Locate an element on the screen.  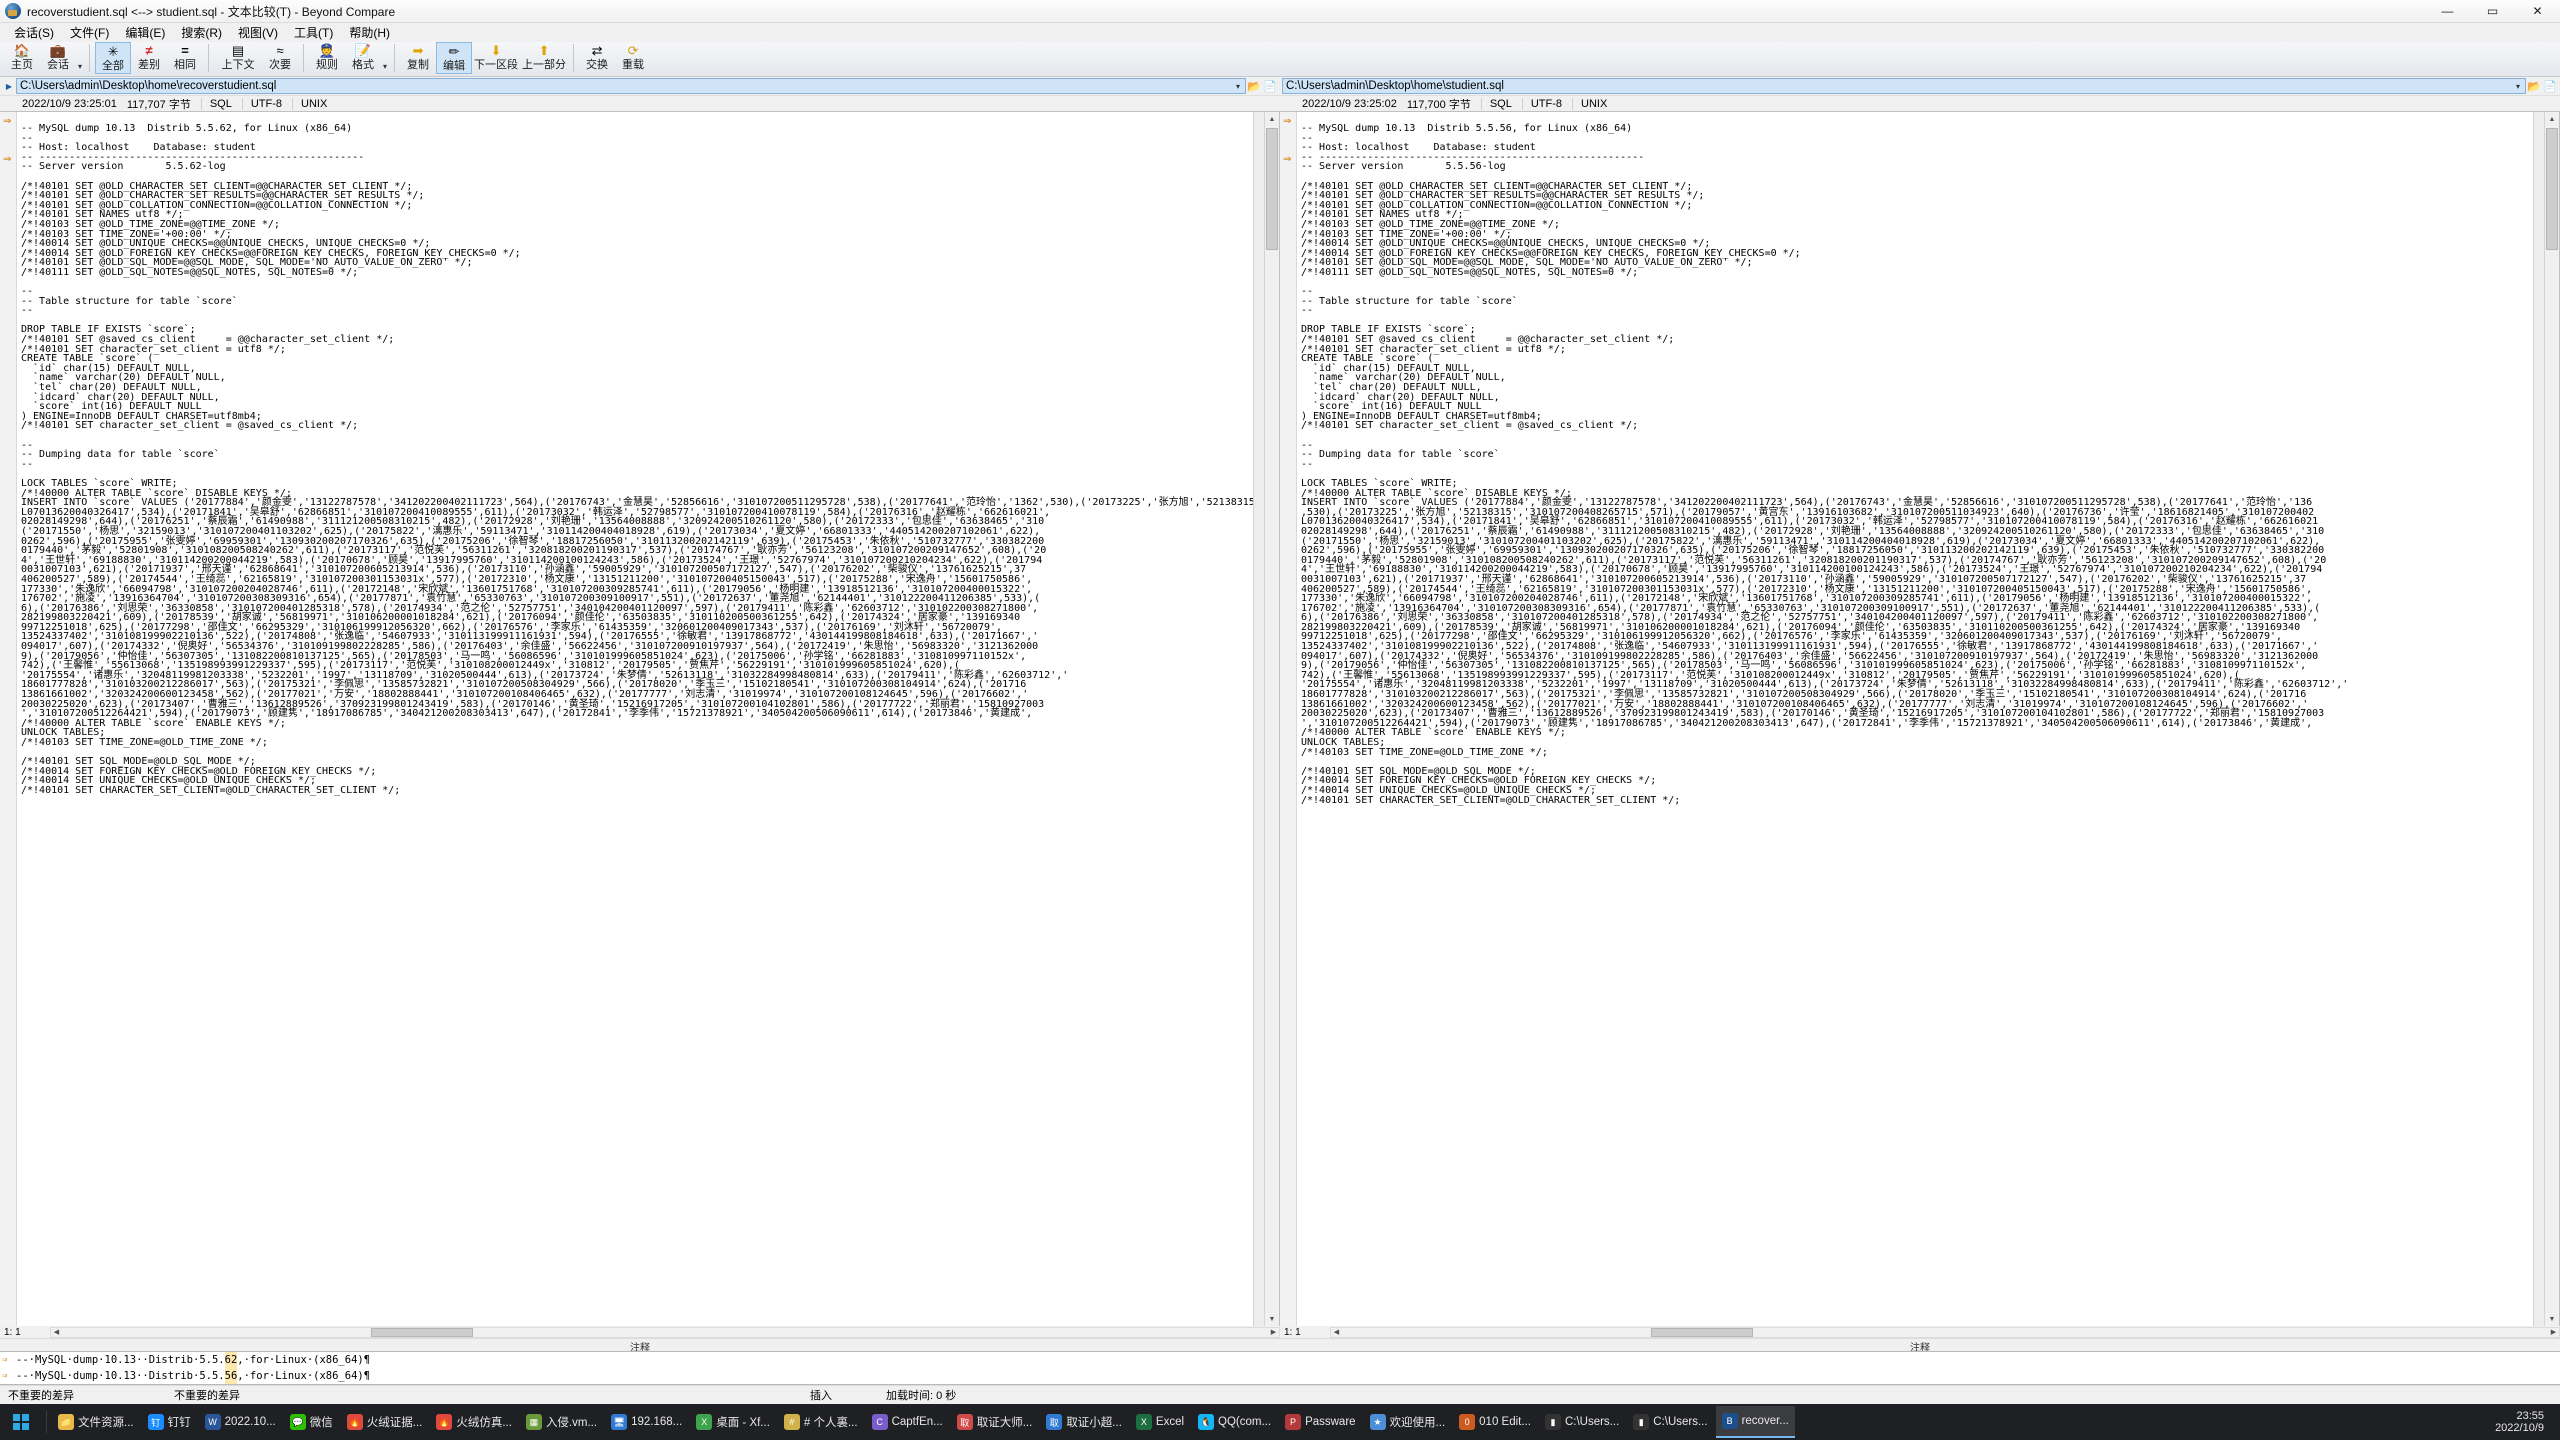
menu-help: 帮助(H) is located at coordinates (369, 32).